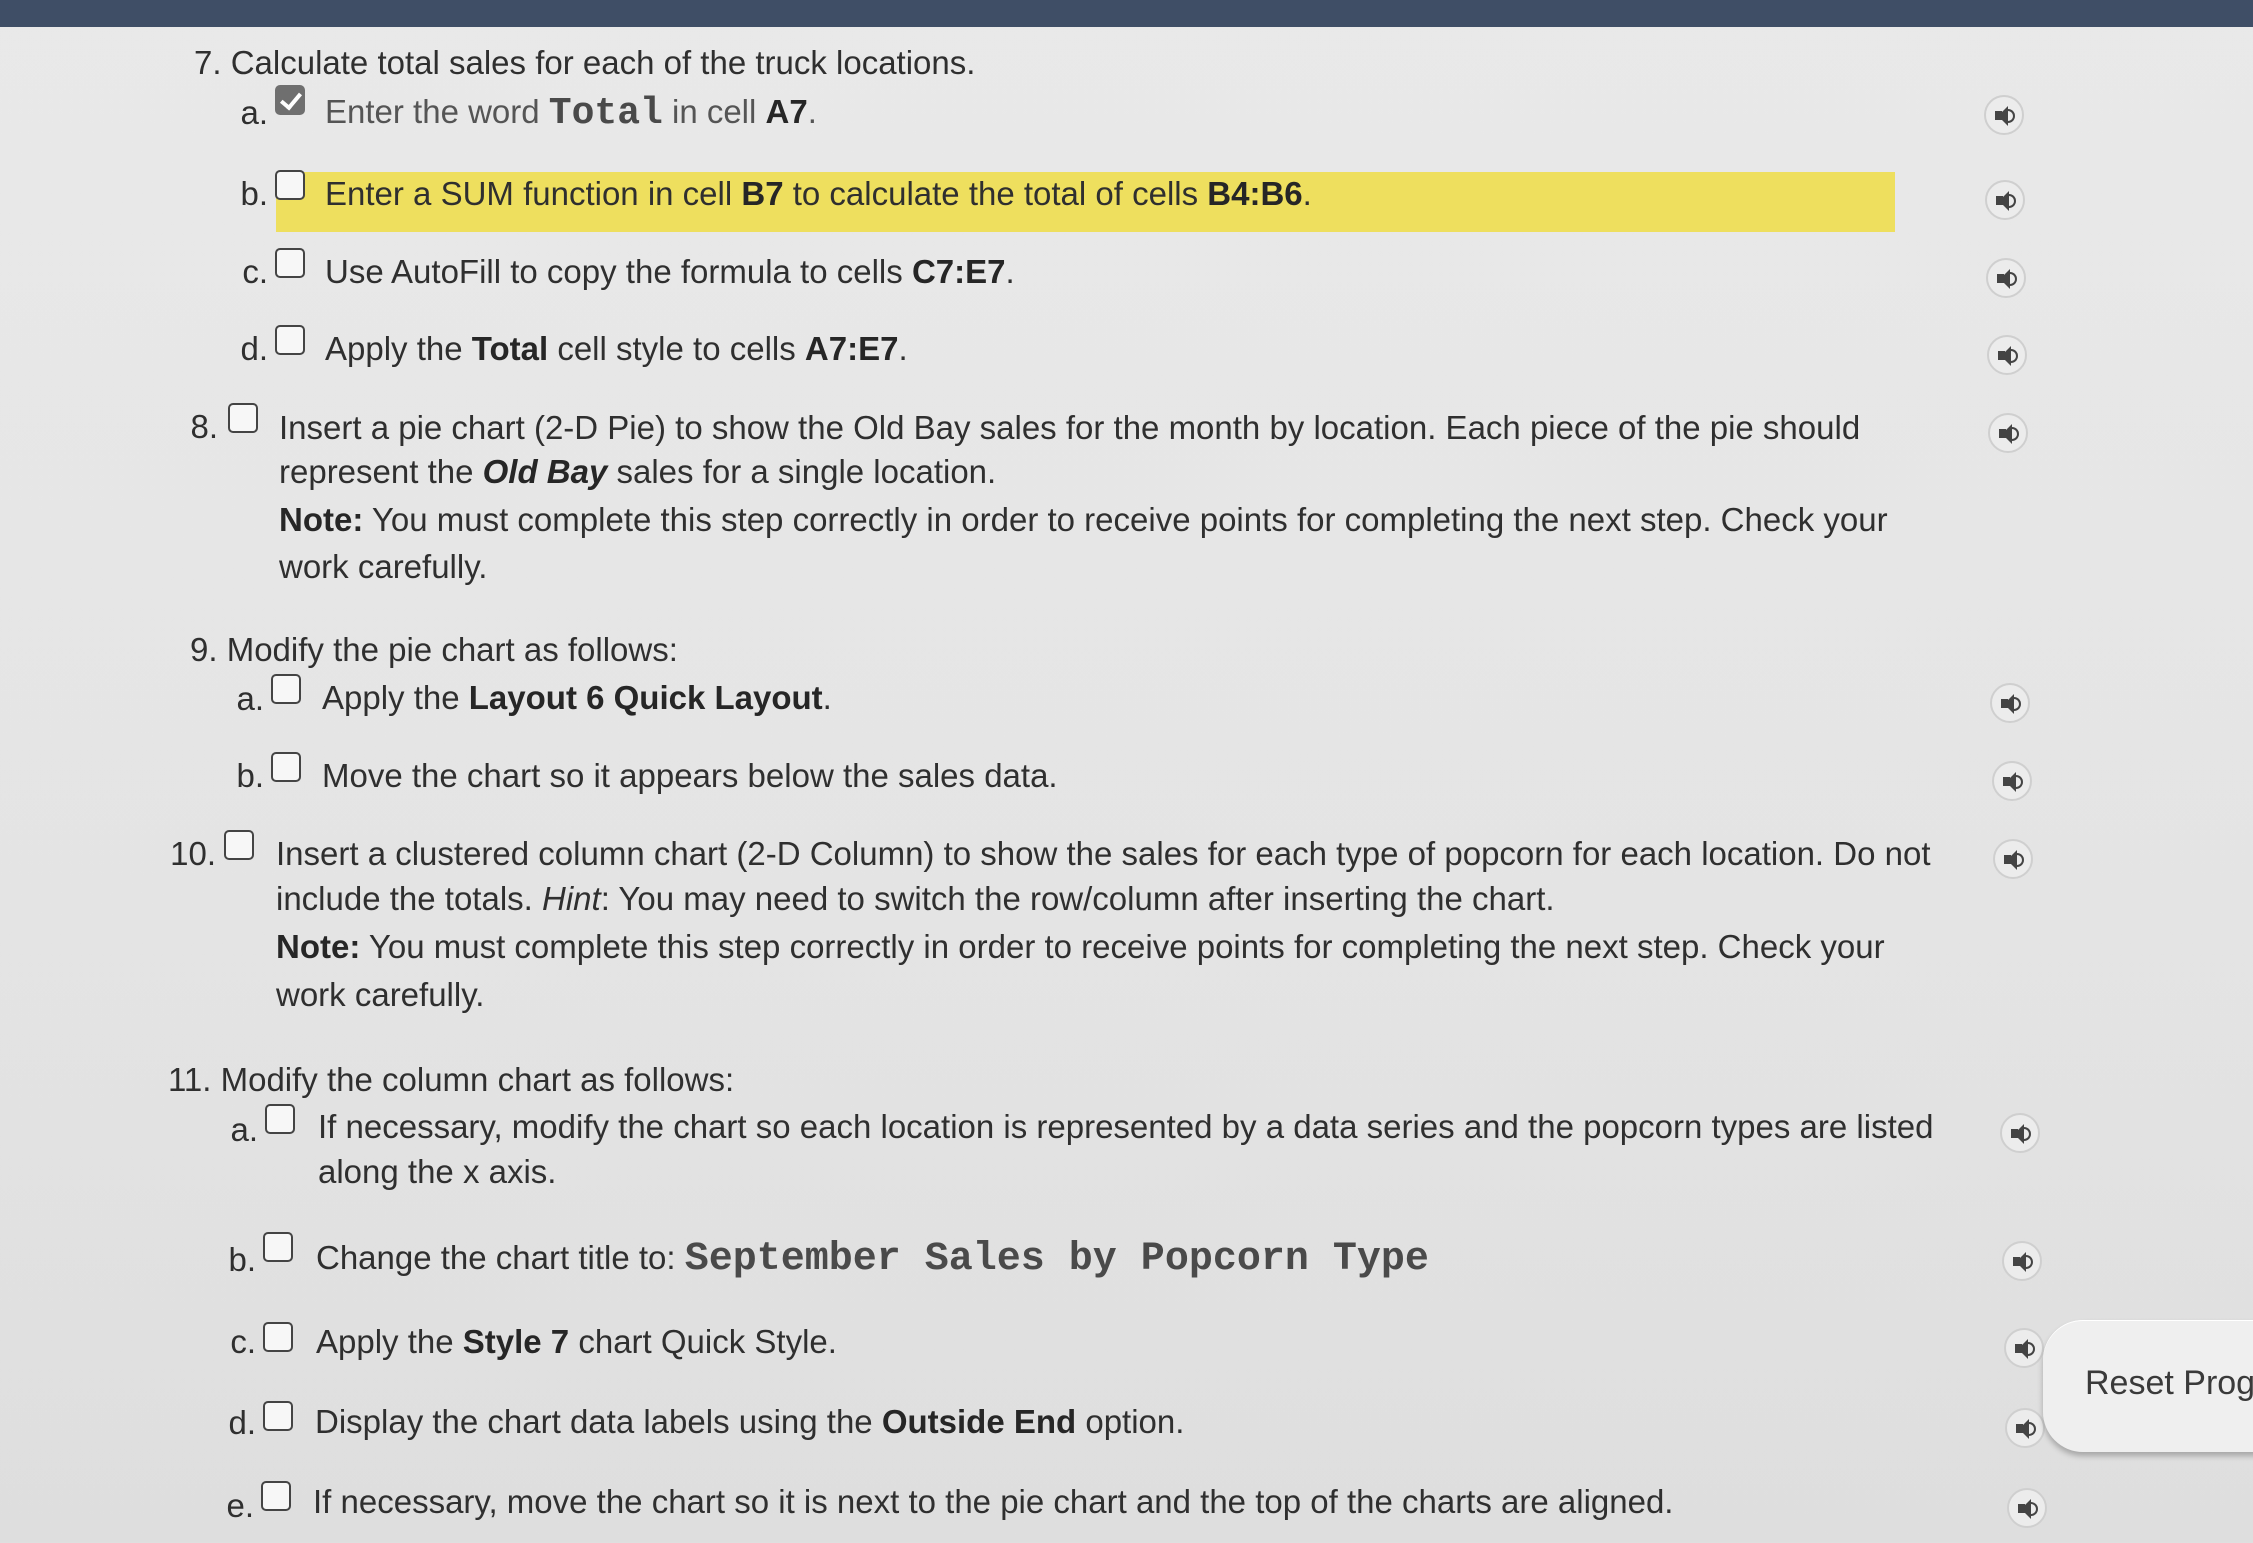  What do you see at coordinates (605, 113) in the screenshot?
I see `step-7a-value: Total` at bounding box center [605, 113].